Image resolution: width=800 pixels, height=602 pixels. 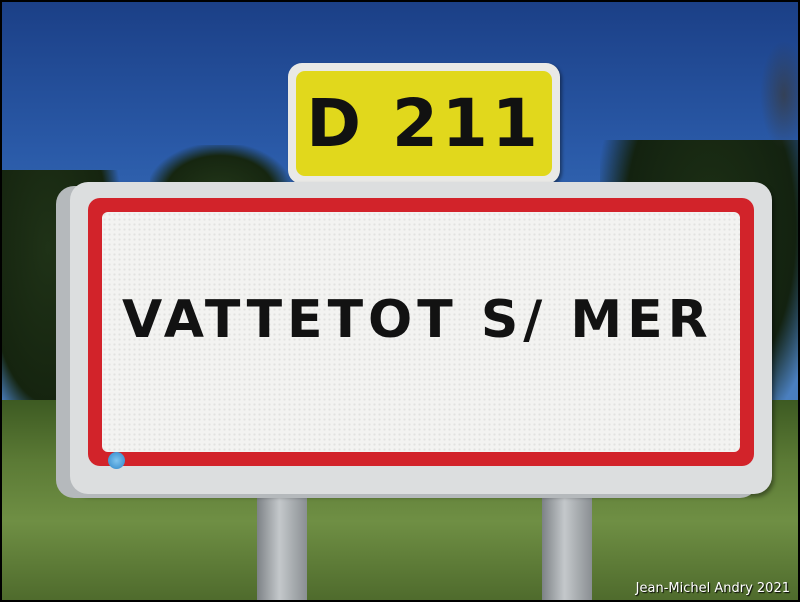 What do you see at coordinates (417, 320) in the screenshot?
I see `town-name-text: VATTETOT S/ MER` at bounding box center [417, 320].